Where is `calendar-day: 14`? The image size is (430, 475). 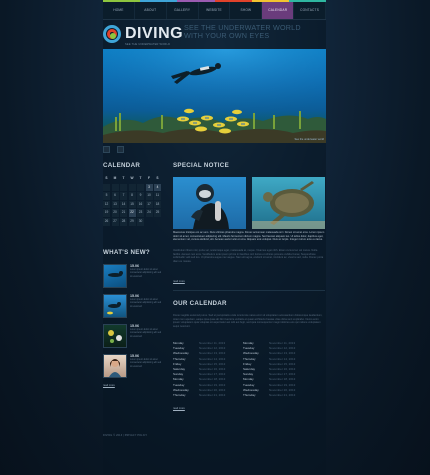
calendar-day: 14 is located at coordinates (123, 204).